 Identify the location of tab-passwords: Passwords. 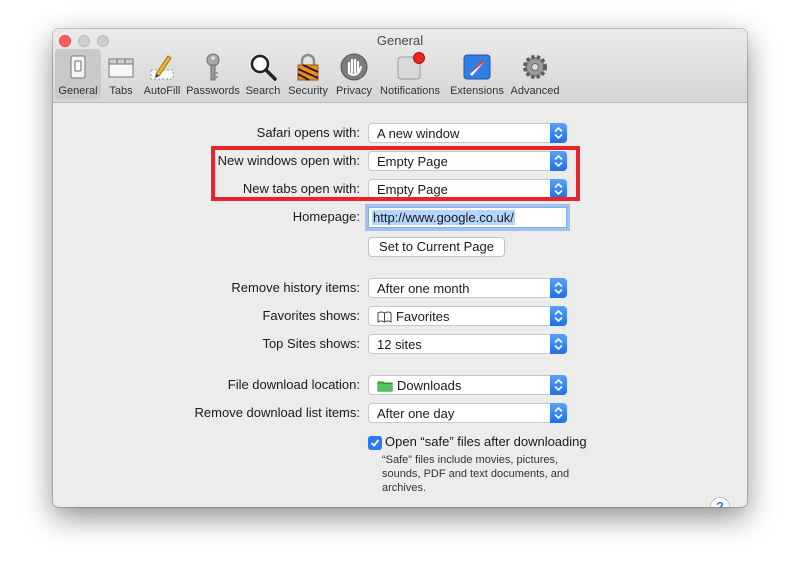
(213, 74).